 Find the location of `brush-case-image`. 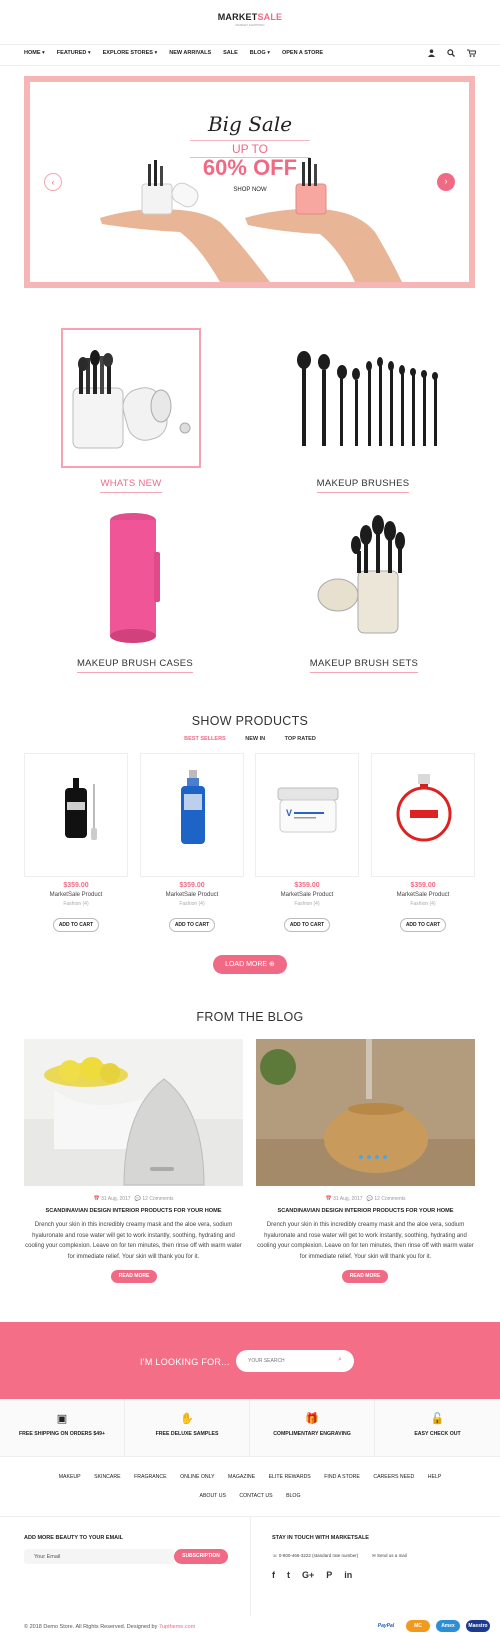

brush-case-image is located at coordinates (131, 399).